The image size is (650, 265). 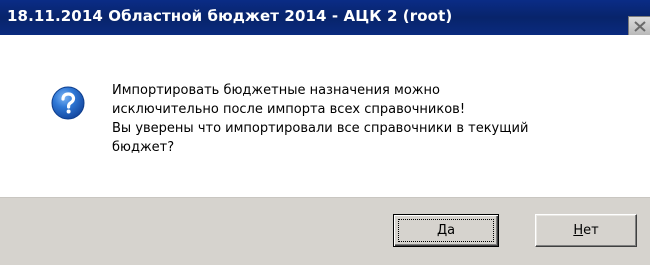 I want to click on no-button-label: Нет, so click(x=585, y=230).